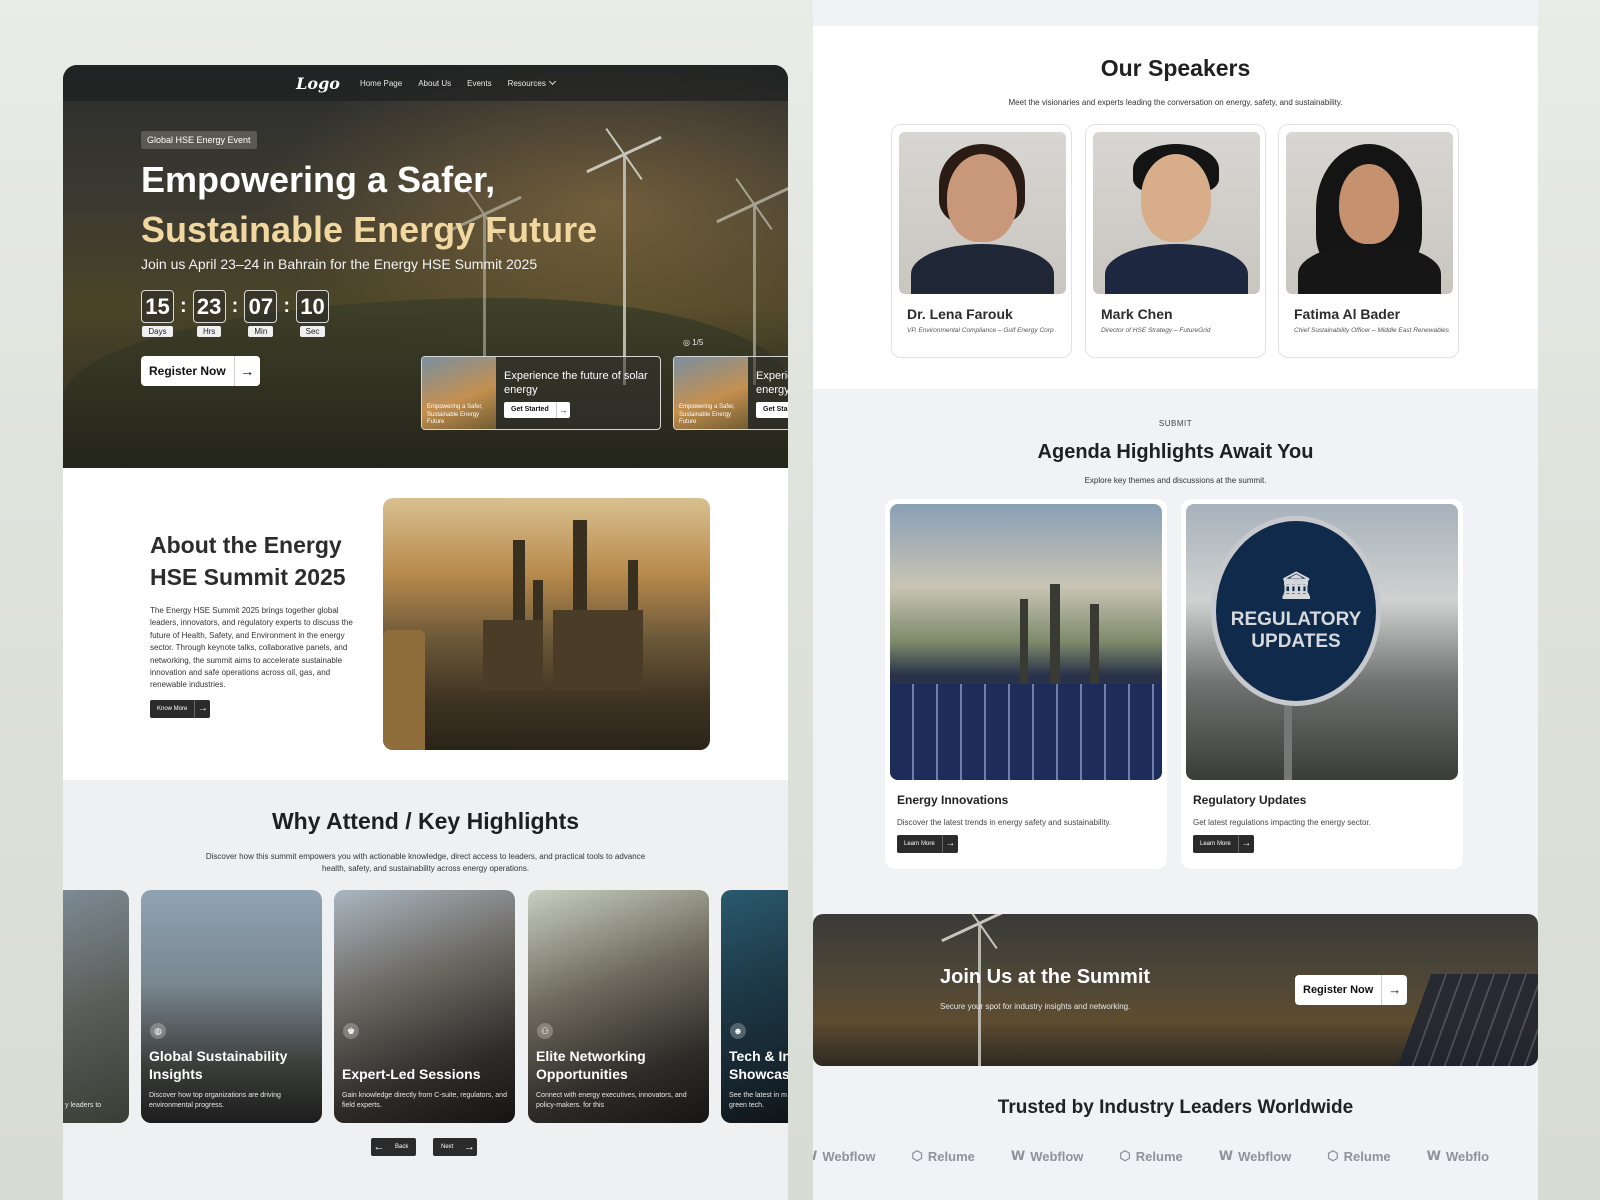 This screenshot has height=1200, width=1600. I want to click on sign-line2: UPDATES, so click(1296, 641).